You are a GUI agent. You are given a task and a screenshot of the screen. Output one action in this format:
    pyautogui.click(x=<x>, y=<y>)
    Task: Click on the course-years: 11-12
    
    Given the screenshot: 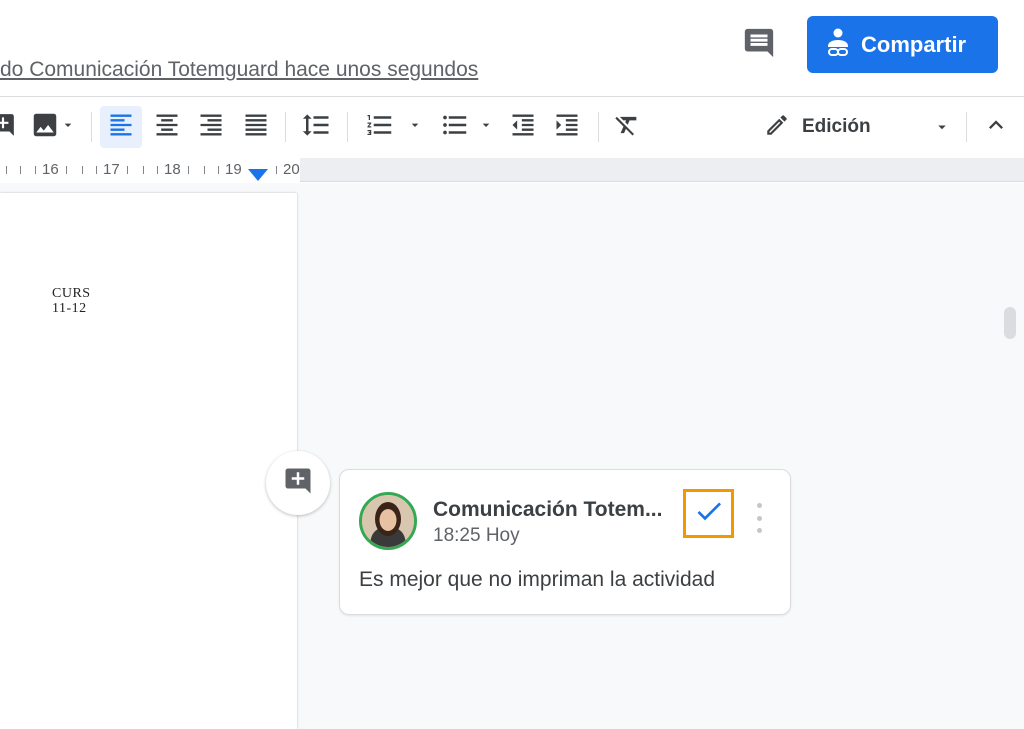 What is the action you would take?
    pyautogui.click(x=69, y=308)
    